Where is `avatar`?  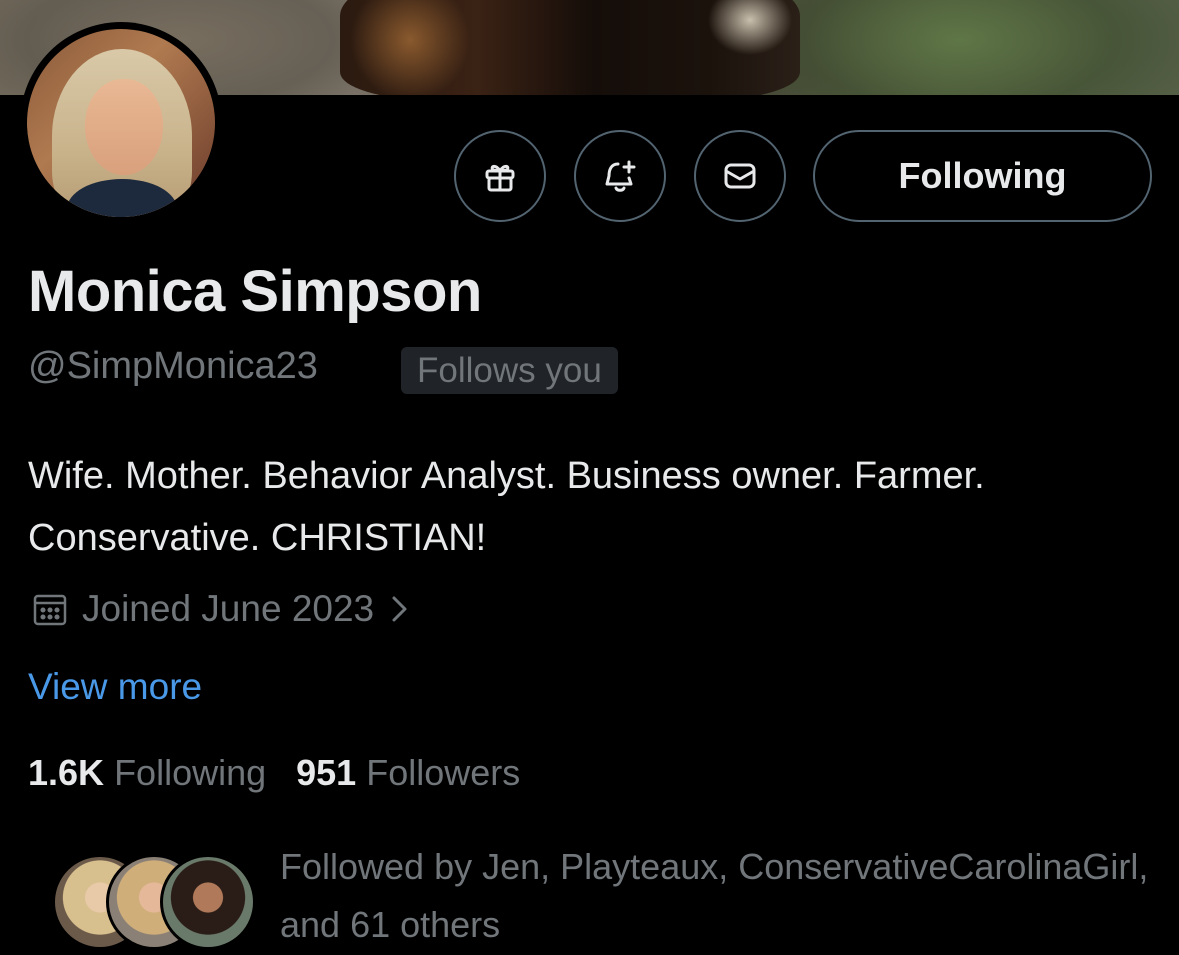
avatar is located at coordinates (208, 902).